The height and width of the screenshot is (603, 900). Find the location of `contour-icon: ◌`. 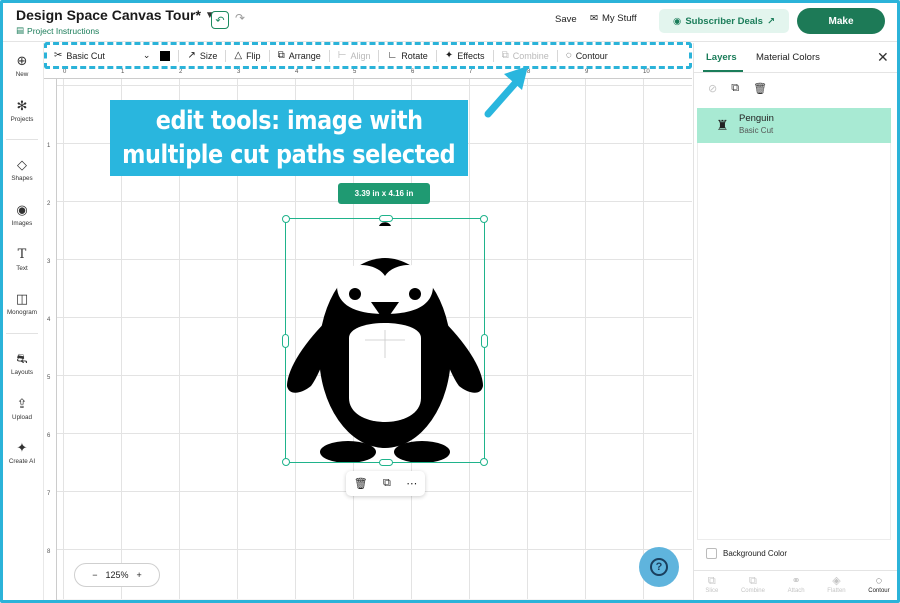

contour-icon: ◌ is located at coordinates (879, 581).